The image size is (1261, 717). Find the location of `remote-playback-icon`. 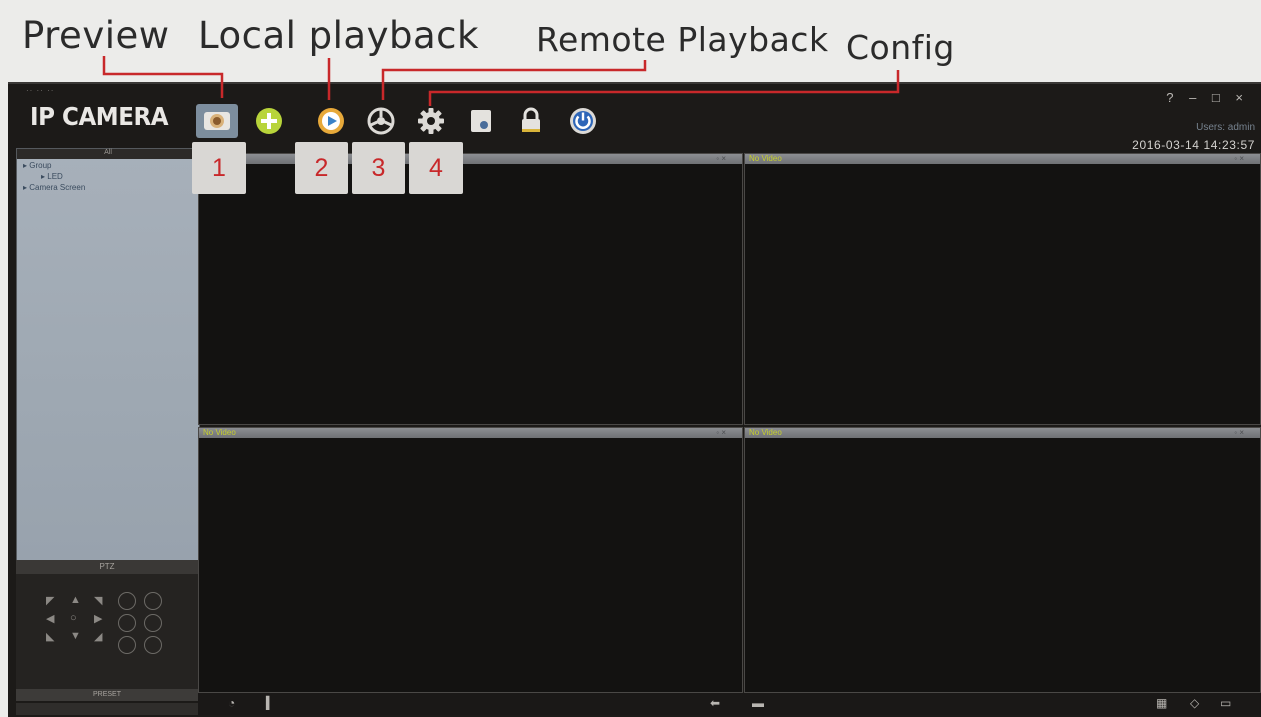

remote-playback-icon is located at coordinates (381, 121).